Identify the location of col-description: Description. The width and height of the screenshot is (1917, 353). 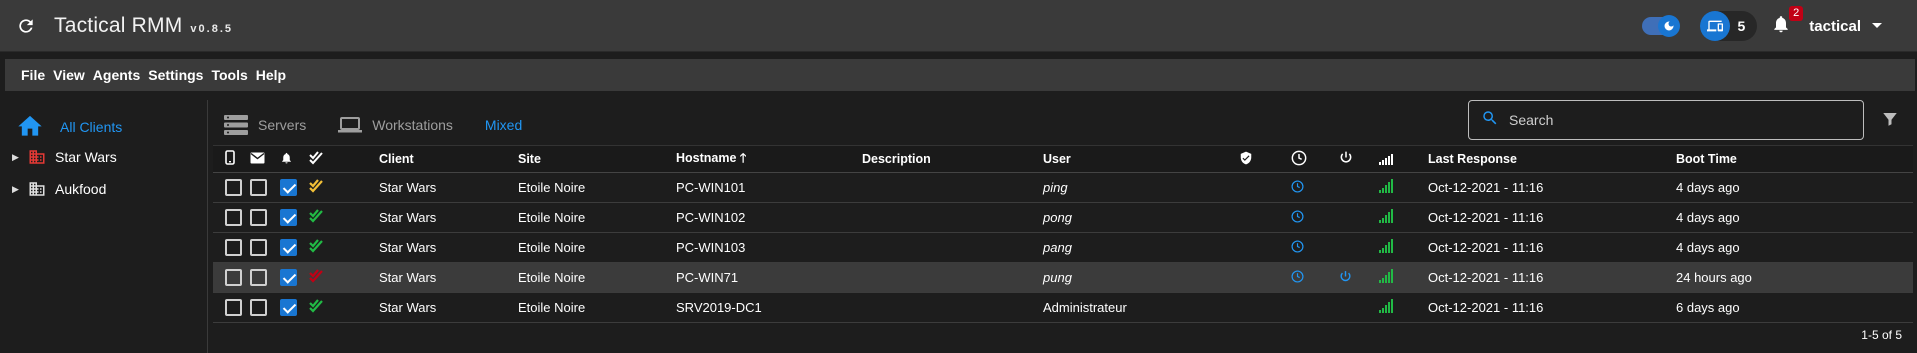
(952, 159).